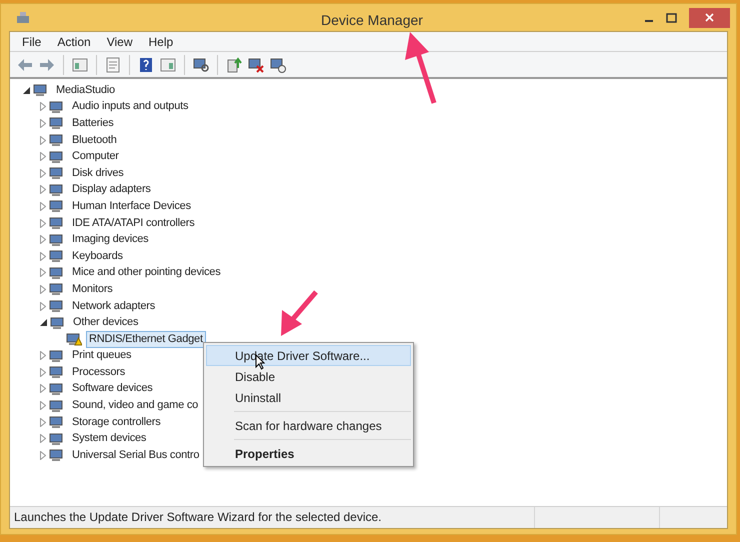 This screenshot has width=740, height=542. What do you see at coordinates (98, 173) in the screenshot?
I see `tree-item: Disk drives` at bounding box center [98, 173].